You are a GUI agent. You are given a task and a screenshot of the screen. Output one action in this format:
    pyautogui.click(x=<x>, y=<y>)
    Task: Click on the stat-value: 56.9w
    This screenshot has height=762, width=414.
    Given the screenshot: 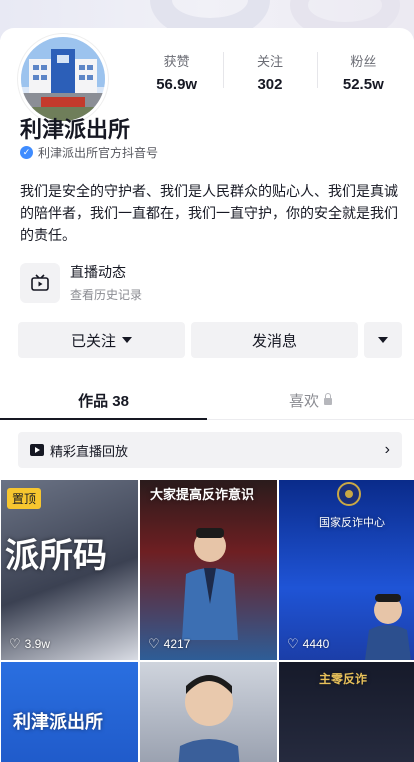 What is the action you would take?
    pyautogui.click(x=177, y=84)
    